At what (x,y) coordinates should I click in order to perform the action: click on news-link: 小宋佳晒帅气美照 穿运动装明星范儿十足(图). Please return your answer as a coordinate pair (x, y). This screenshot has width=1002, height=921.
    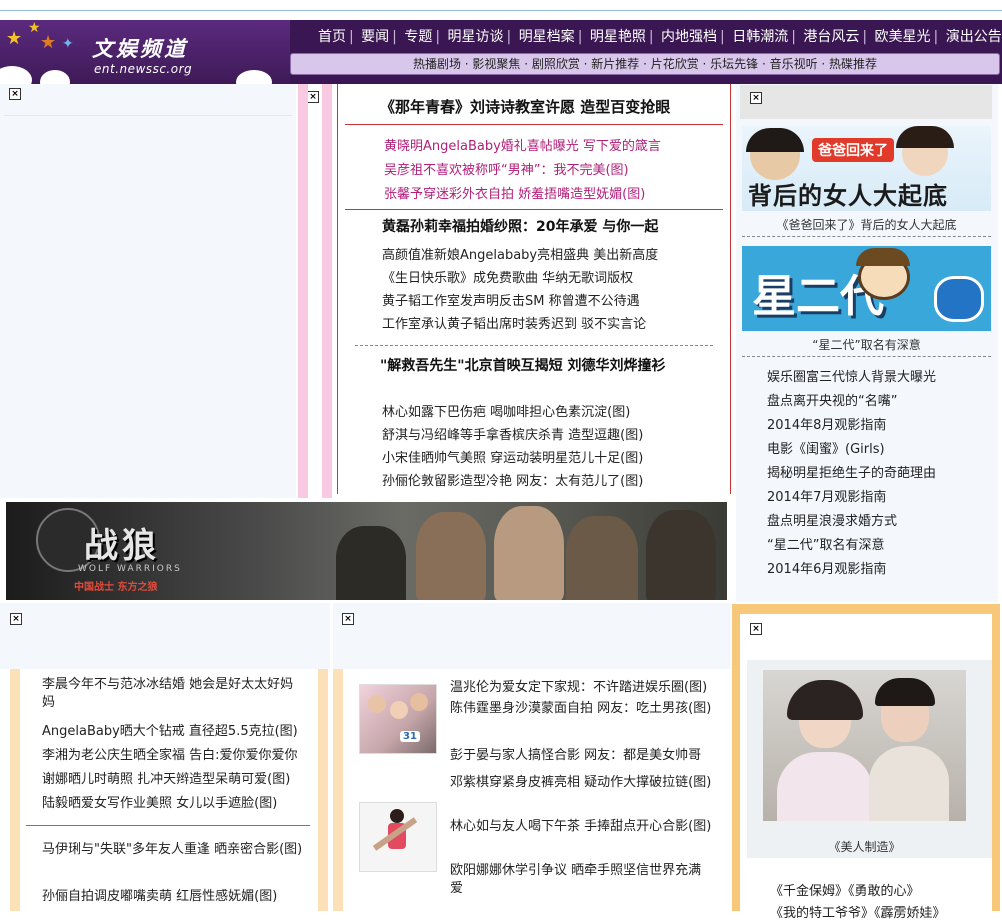
    Looking at the image, I should click on (512, 456).